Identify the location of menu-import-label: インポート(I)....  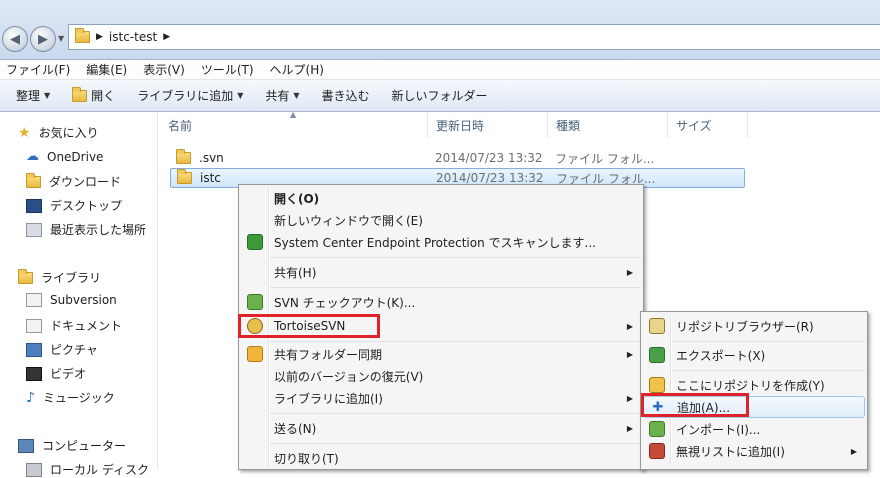
(718, 429).